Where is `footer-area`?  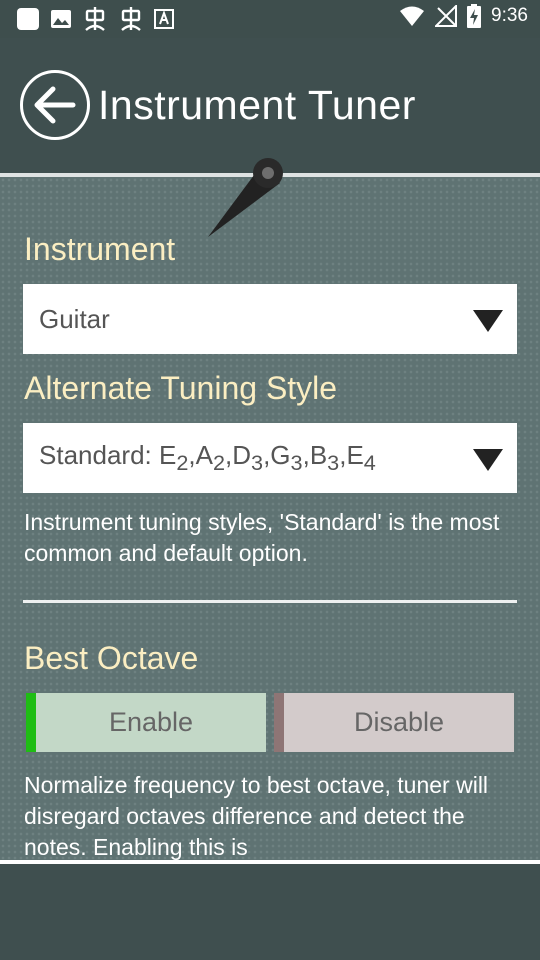 footer-area is located at coordinates (270, 912).